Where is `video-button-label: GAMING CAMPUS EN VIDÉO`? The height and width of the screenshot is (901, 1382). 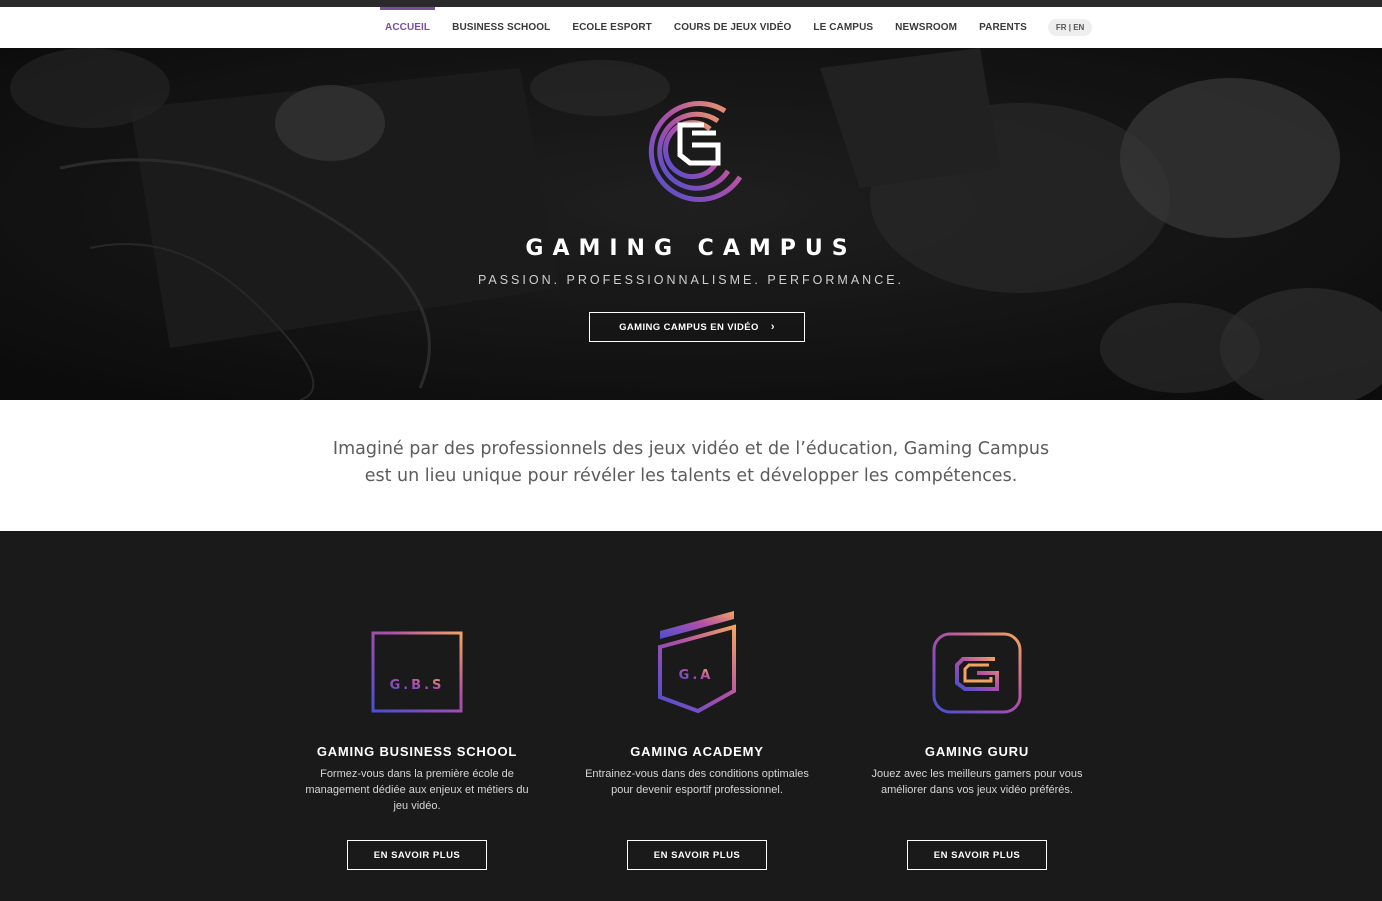 video-button-label: GAMING CAMPUS EN VIDÉO is located at coordinates (689, 327).